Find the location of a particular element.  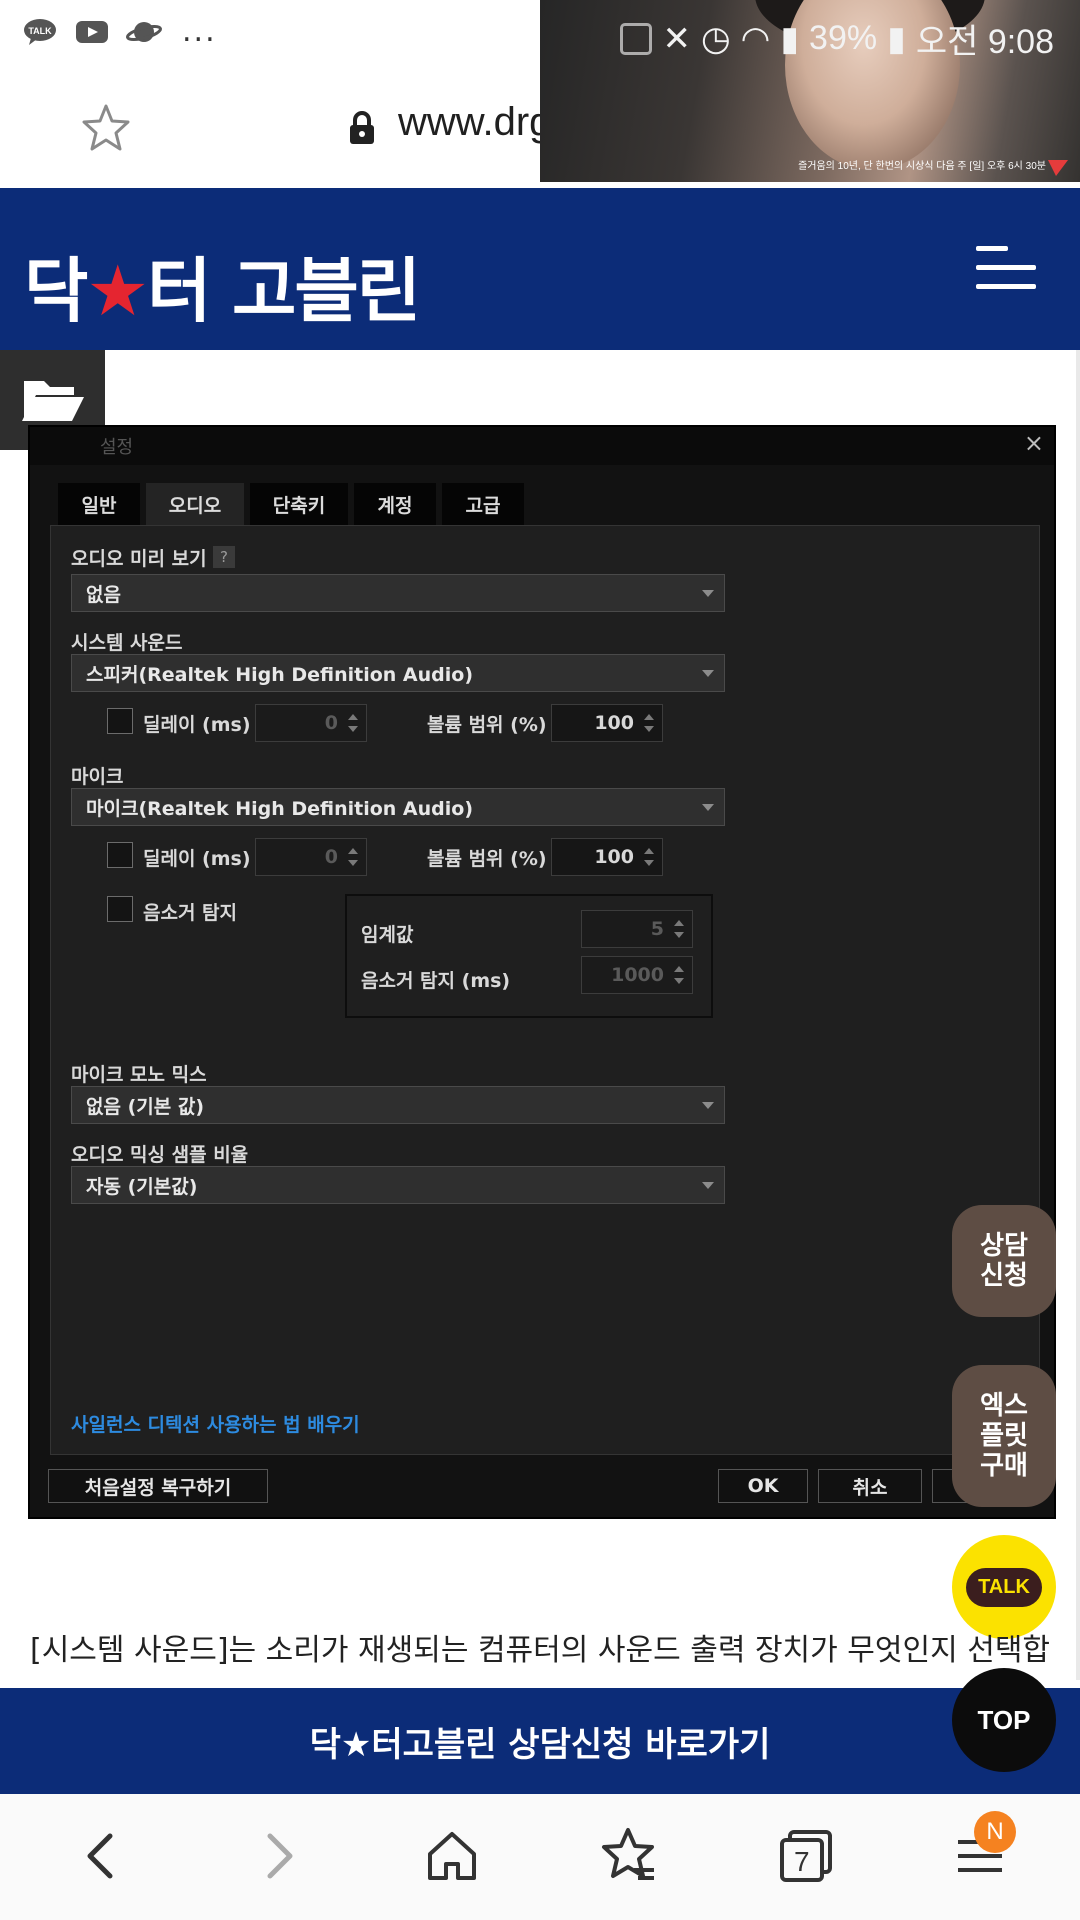

svg-text: TALK is located at coordinates (40, 31).